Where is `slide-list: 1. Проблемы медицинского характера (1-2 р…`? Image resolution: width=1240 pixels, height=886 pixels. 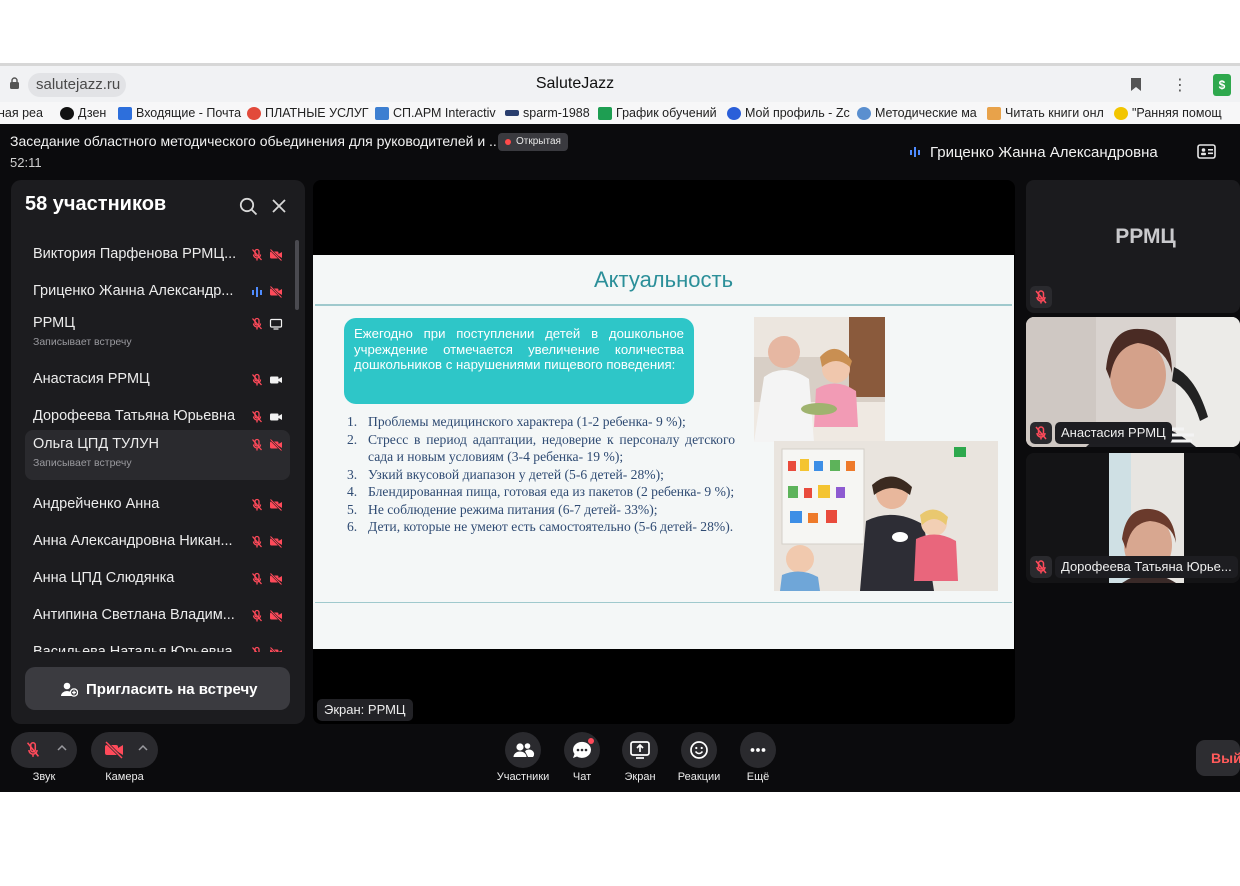
slide-list: 1. Проблемы медицинского характера (1-2 р… is located at coordinates (541, 474).